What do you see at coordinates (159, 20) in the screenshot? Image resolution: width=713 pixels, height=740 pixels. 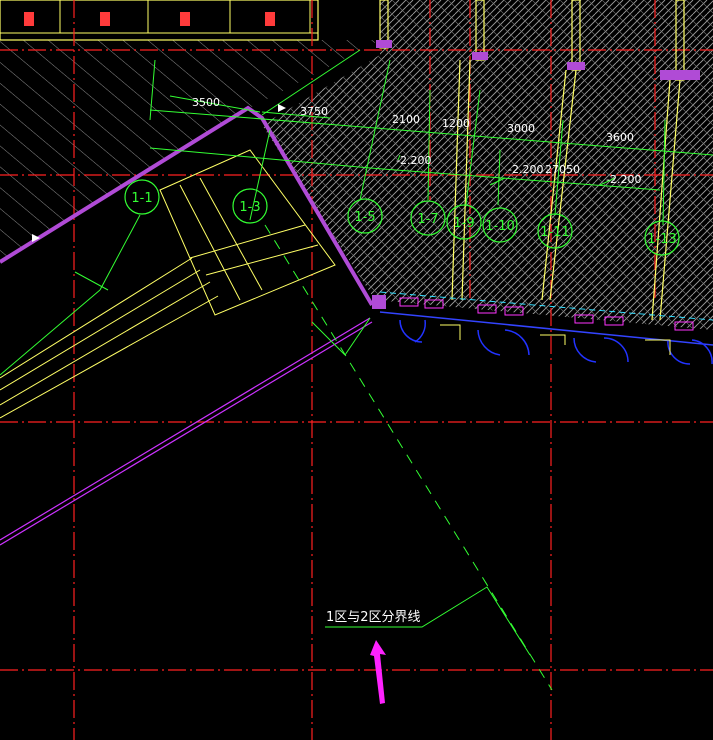 I see `top-rooms` at bounding box center [159, 20].